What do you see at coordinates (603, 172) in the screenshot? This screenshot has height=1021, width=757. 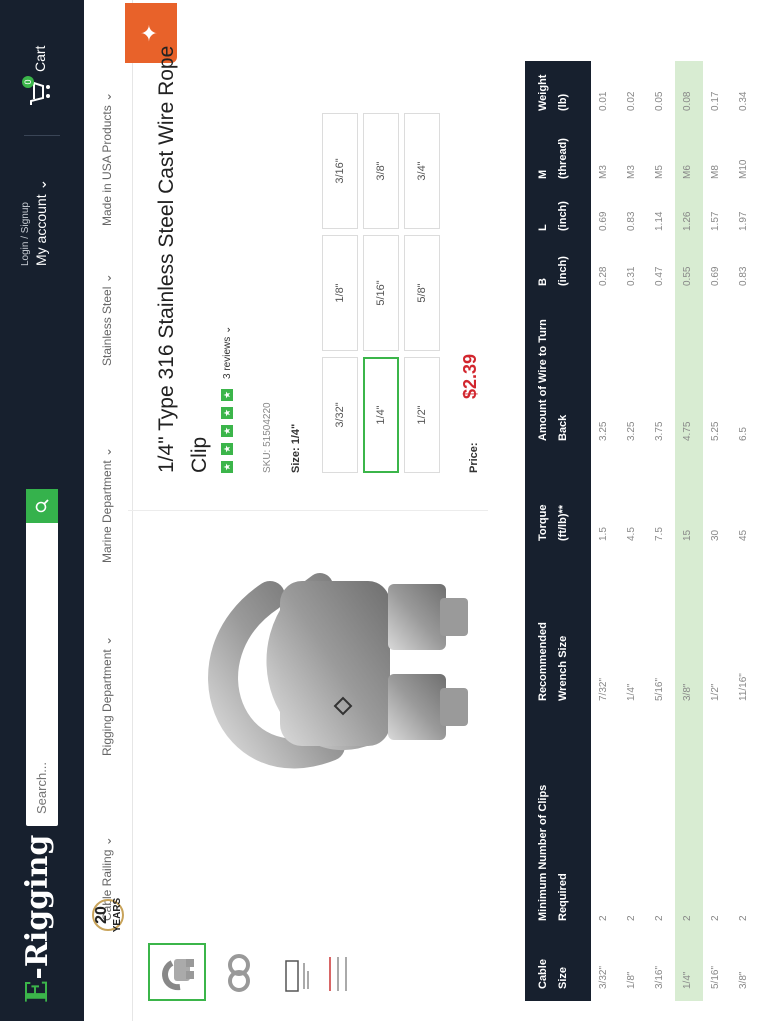 I see `table-cell: M3` at bounding box center [603, 172].